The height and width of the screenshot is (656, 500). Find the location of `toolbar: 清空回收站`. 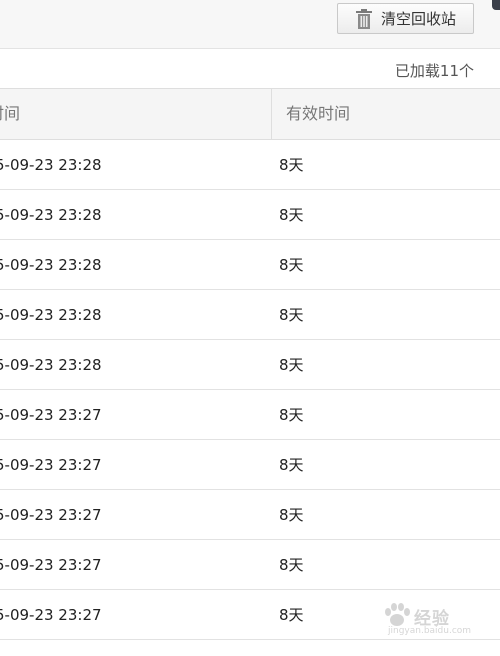

toolbar: 清空回收站 is located at coordinates (250, 24).